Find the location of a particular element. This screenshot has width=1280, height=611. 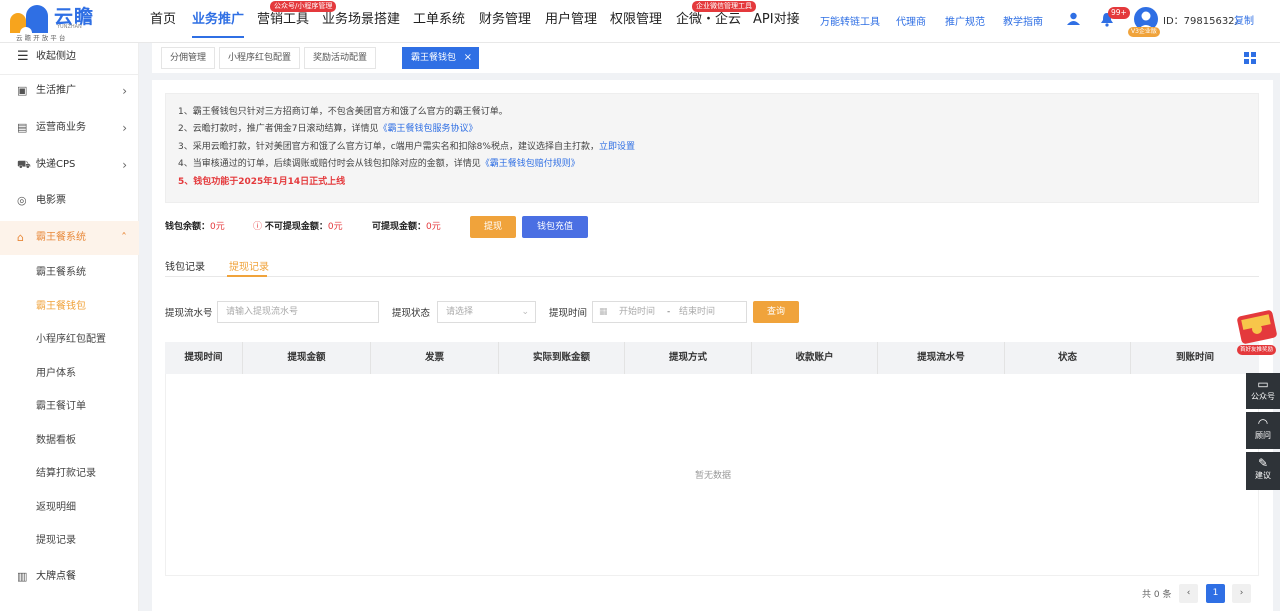

nav-business-promotion: 业务推广 is located at coordinates (218, 20).